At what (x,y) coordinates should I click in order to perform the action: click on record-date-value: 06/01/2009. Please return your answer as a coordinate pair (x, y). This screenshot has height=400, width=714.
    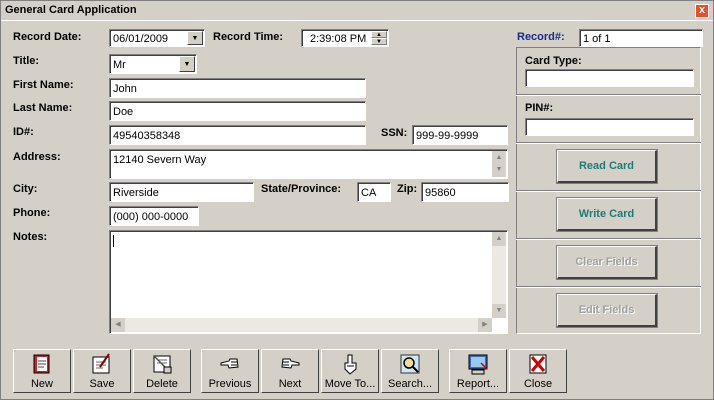
    Looking at the image, I should click on (141, 39).